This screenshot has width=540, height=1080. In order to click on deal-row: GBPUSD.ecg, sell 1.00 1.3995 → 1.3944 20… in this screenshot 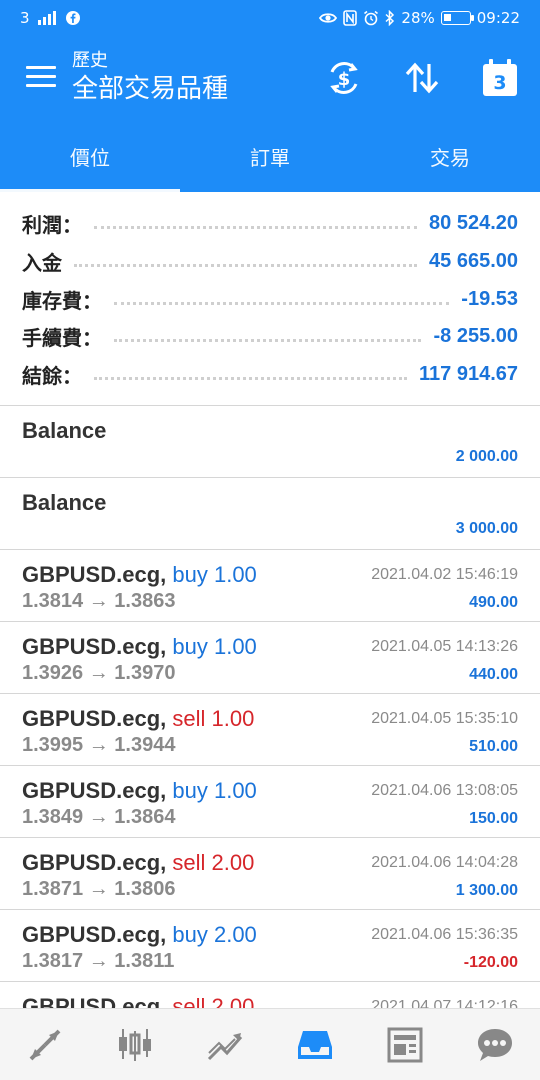, I will do `click(270, 730)`.